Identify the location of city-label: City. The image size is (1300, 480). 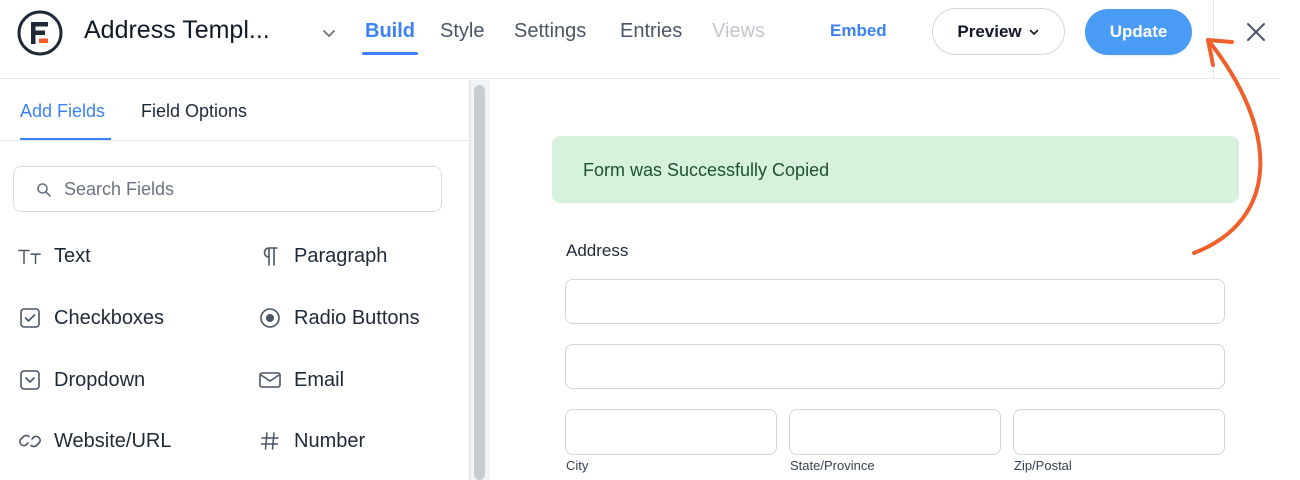
(577, 465).